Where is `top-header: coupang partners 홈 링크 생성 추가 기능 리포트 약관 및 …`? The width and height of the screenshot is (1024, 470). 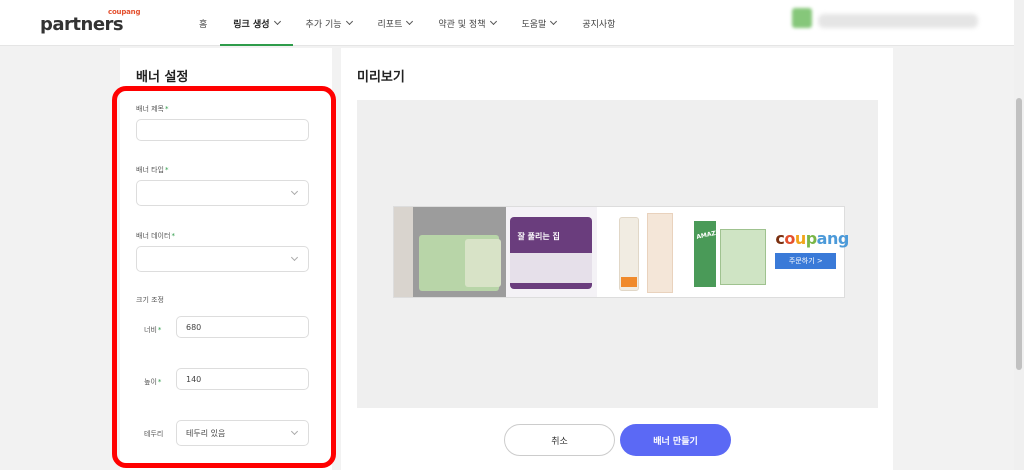 top-header: coupang partners 홈 링크 생성 추가 기능 리포트 약관 및 … is located at coordinates (507, 23).